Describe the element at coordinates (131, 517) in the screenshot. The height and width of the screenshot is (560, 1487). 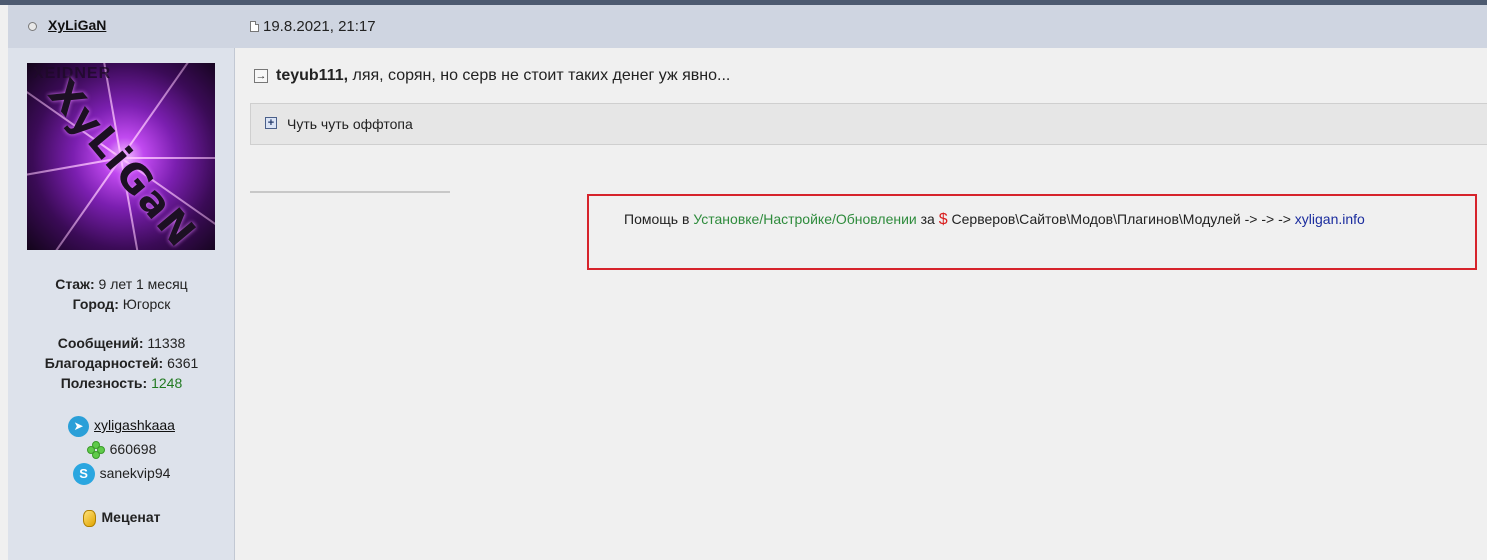
I see `patron-rank: Меценат` at that location.